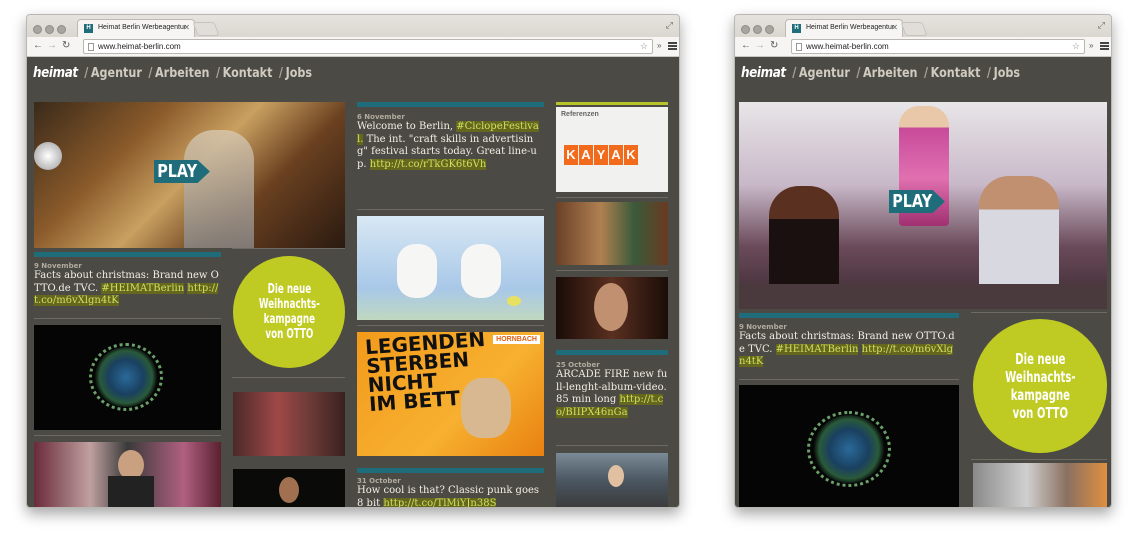  Describe the element at coordinates (189, 175) in the screenshot. I see `video-thumbnail-football: PLAY` at that location.